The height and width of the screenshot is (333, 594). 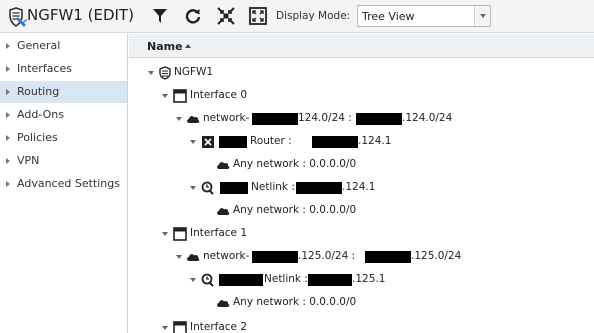 What do you see at coordinates (427, 118) in the screenshot?
I see `tree-node-label: .124.0/24` at bounding box center [427, 118].